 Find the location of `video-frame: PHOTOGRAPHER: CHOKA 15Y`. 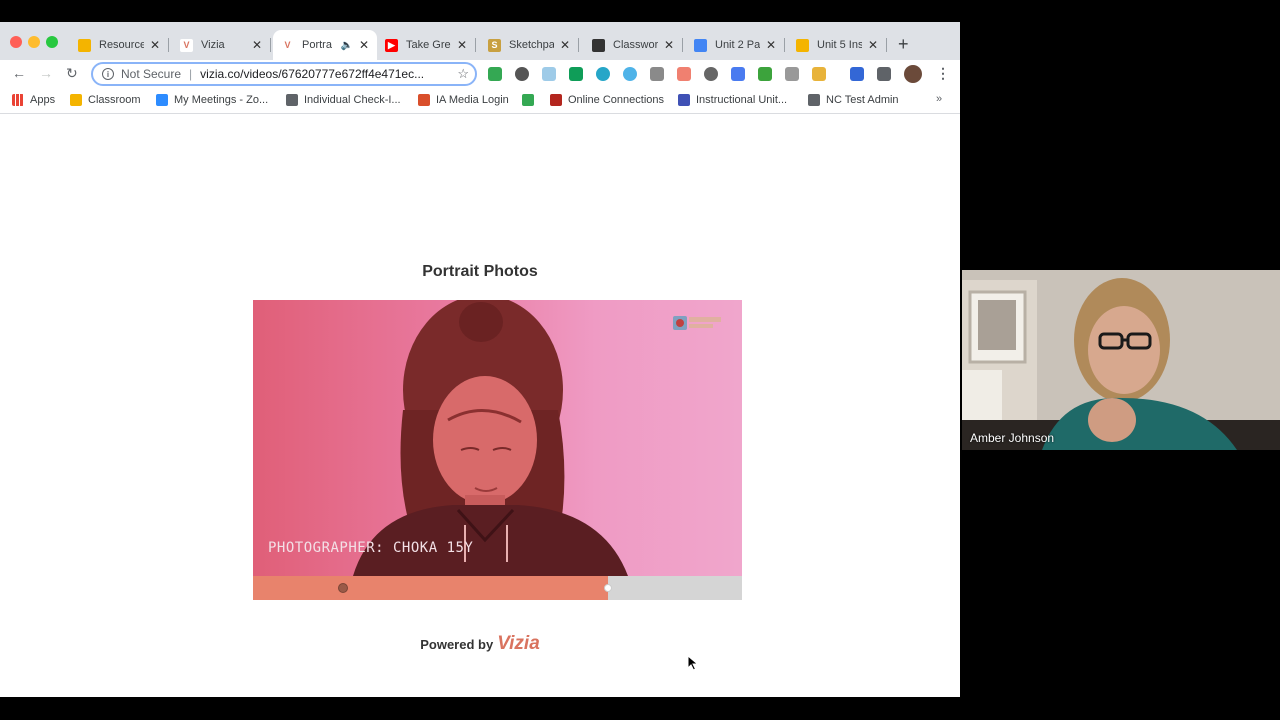

video-frame: PHOTOGRAPHER: CHOKA 15Y is located at coordinates (497, 438).